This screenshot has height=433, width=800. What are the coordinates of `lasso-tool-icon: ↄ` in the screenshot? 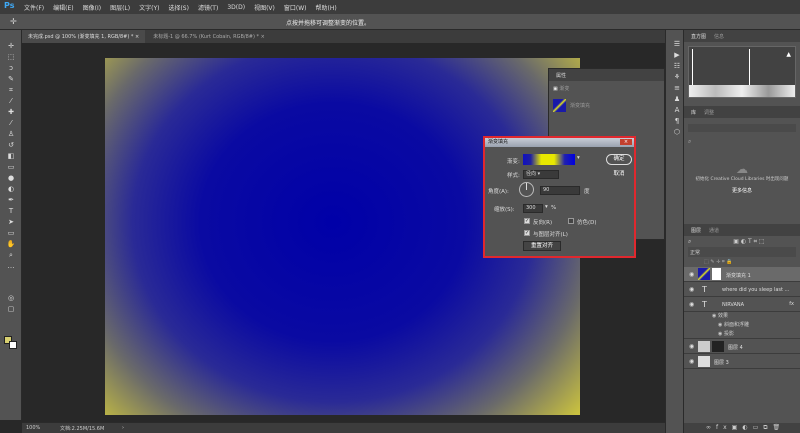 It's located at (11, 68).